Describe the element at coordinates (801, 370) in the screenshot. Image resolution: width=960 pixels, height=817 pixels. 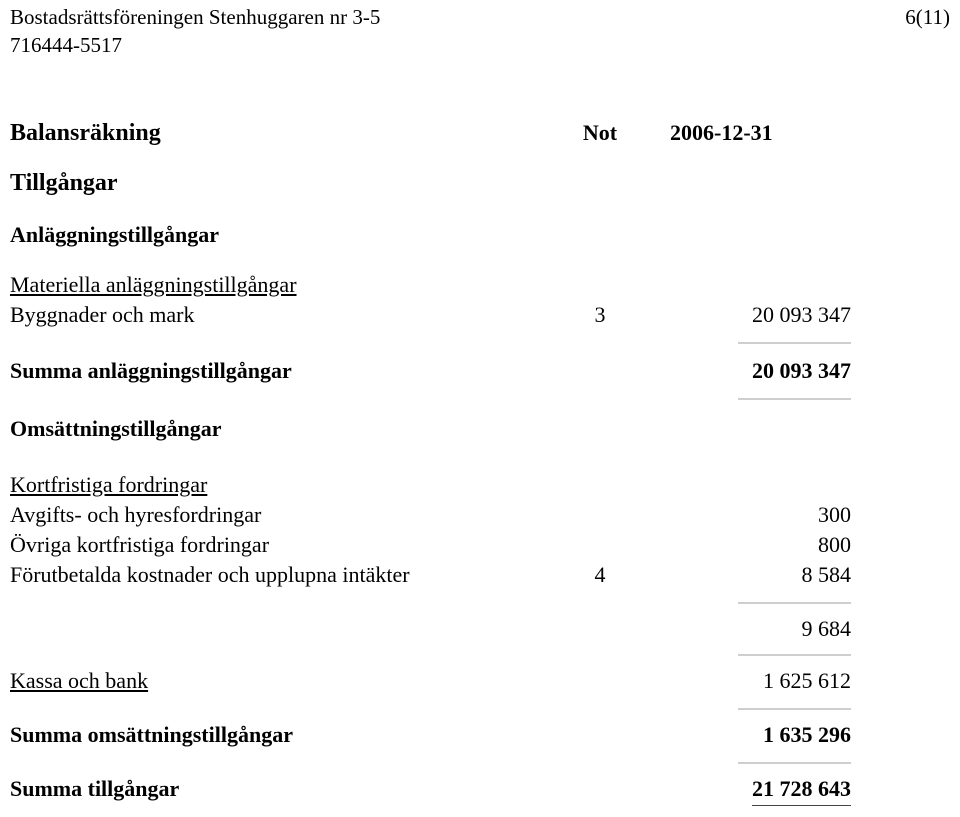
I see `row-value-sum-fixed-assets: 20 093 347` at that location.